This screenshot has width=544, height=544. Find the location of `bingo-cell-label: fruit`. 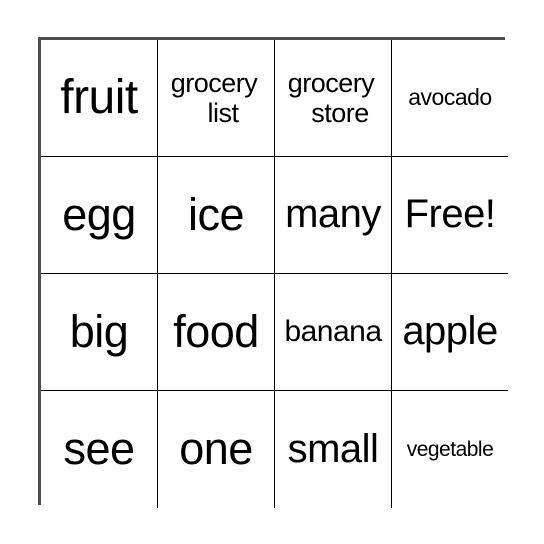

bingo-cell-label: fruit is located at coordinates (99, 98).